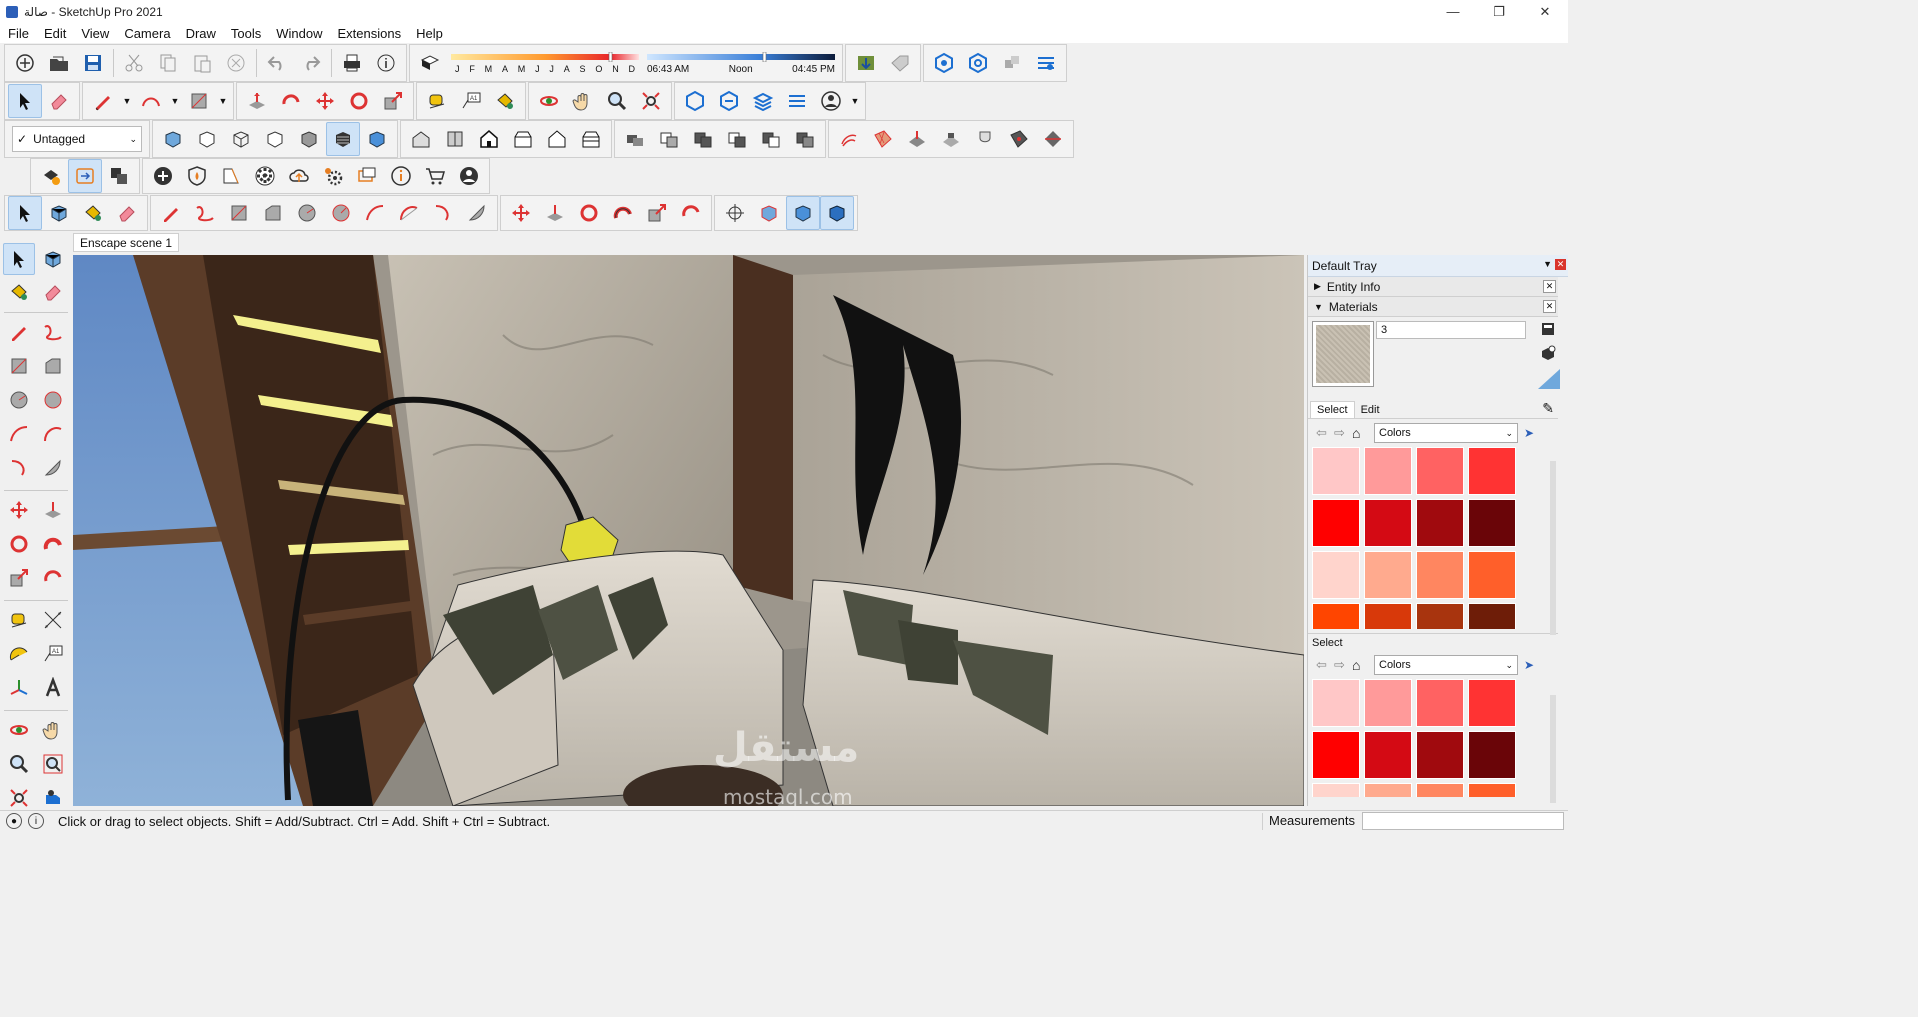 Image resolution: width=1918 pixels, height=1017 pixels. What do you see at coordinates (19, 292) in the screenshot?
I see `paint-tool` at bounding box center [19, 292].